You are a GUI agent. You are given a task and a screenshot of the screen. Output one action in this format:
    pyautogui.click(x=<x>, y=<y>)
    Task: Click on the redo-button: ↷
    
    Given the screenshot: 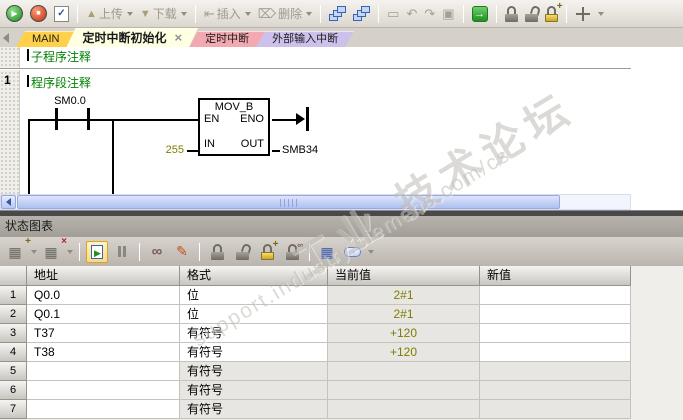 What is the action you would take?
    pyautogui.click(x=429, y=14)
    